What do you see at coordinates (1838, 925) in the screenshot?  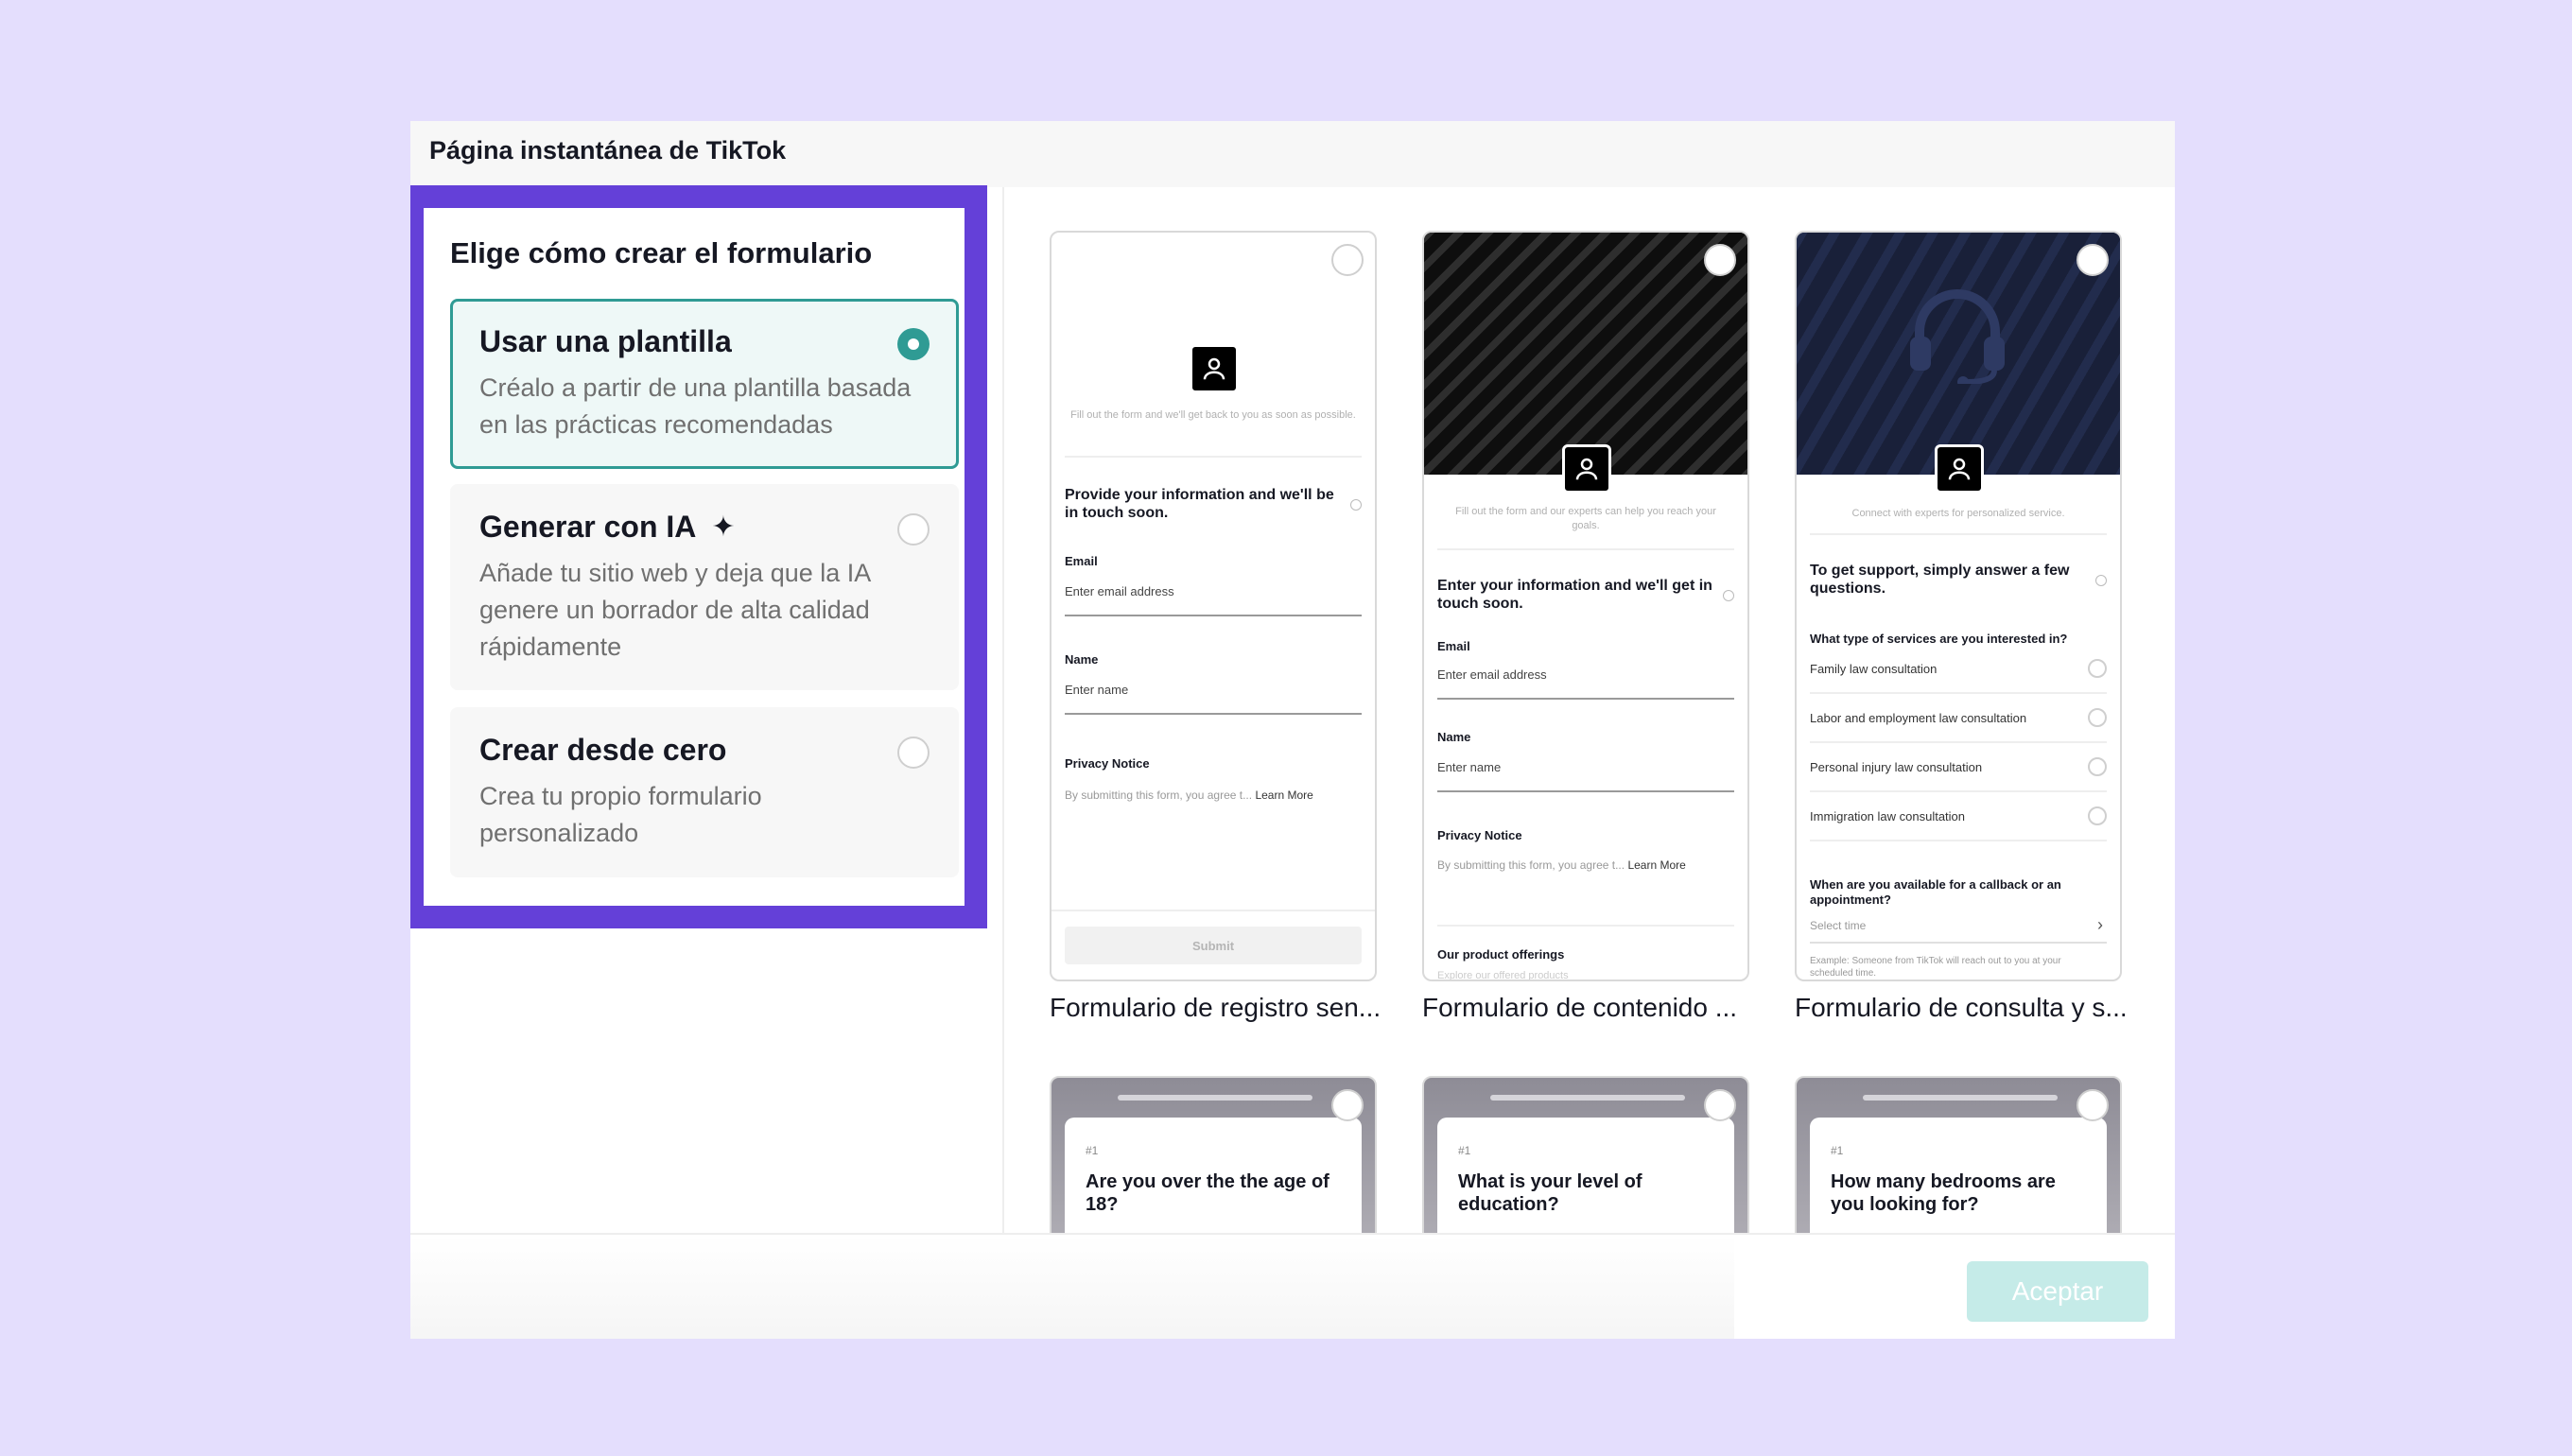 I see `select-time-placeholder: Select time` at bounding box center [1838, 925].